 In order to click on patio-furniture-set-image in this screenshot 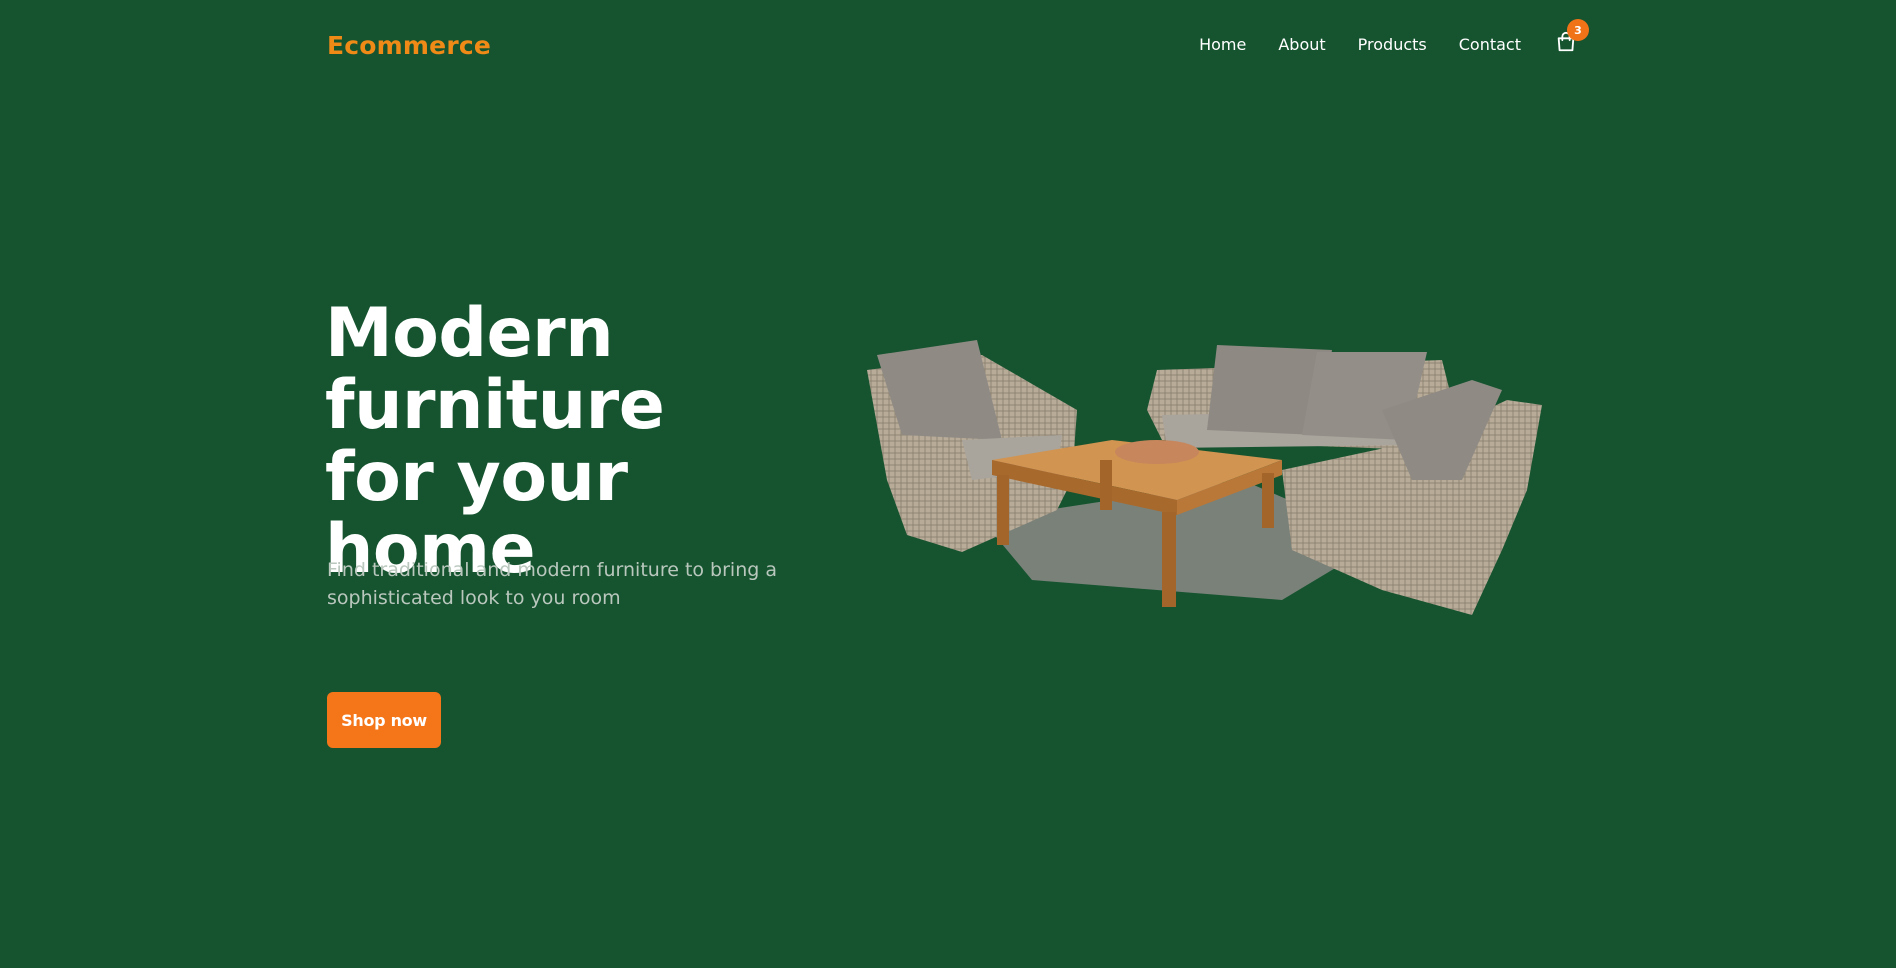, I will do `click(1204, 477)`.